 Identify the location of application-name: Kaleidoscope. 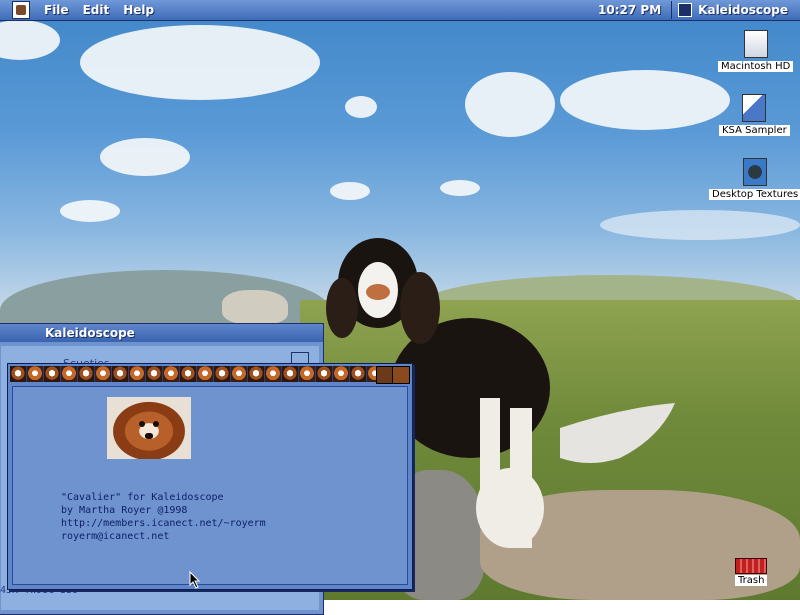
(743, 10).